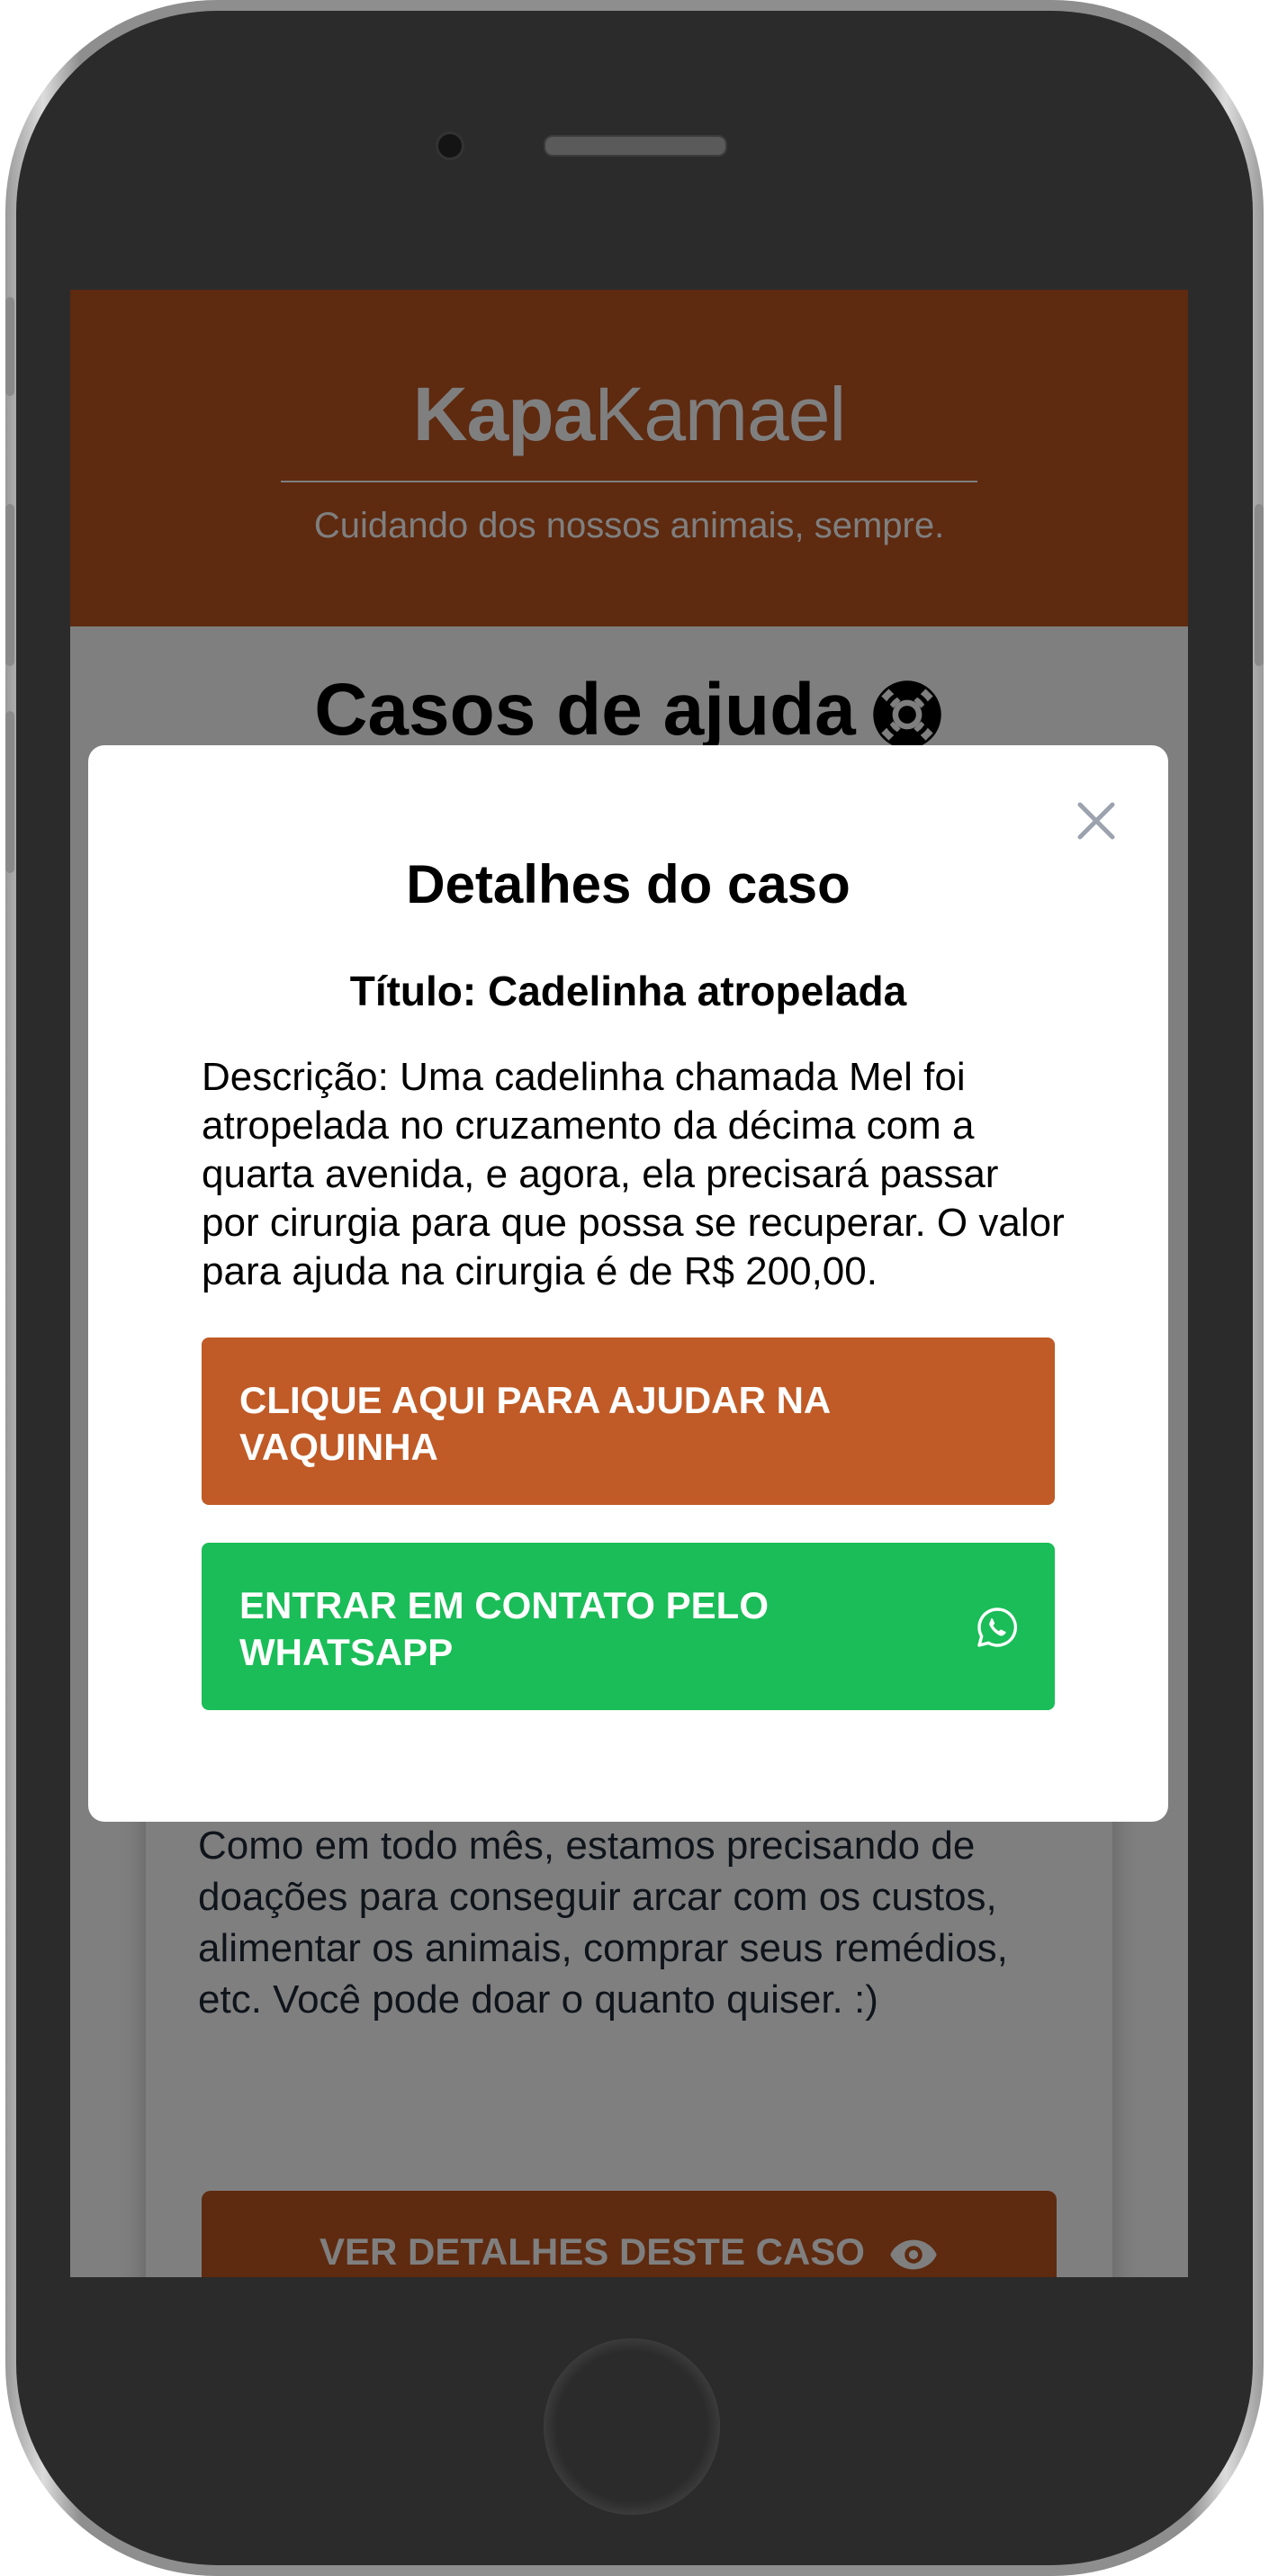  What do you see at coordinates (635, 146) in the screenshot?
I see `earpiece-speaker` at bounding box center [635, 146].